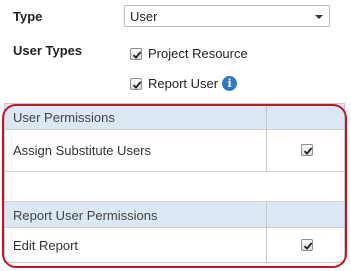 This screenshot has width=351, height=271. What do you see at coordinates (48, 50) in the screenshot?
I see `user-types-label: User Types` at bounding box center [48, 50].